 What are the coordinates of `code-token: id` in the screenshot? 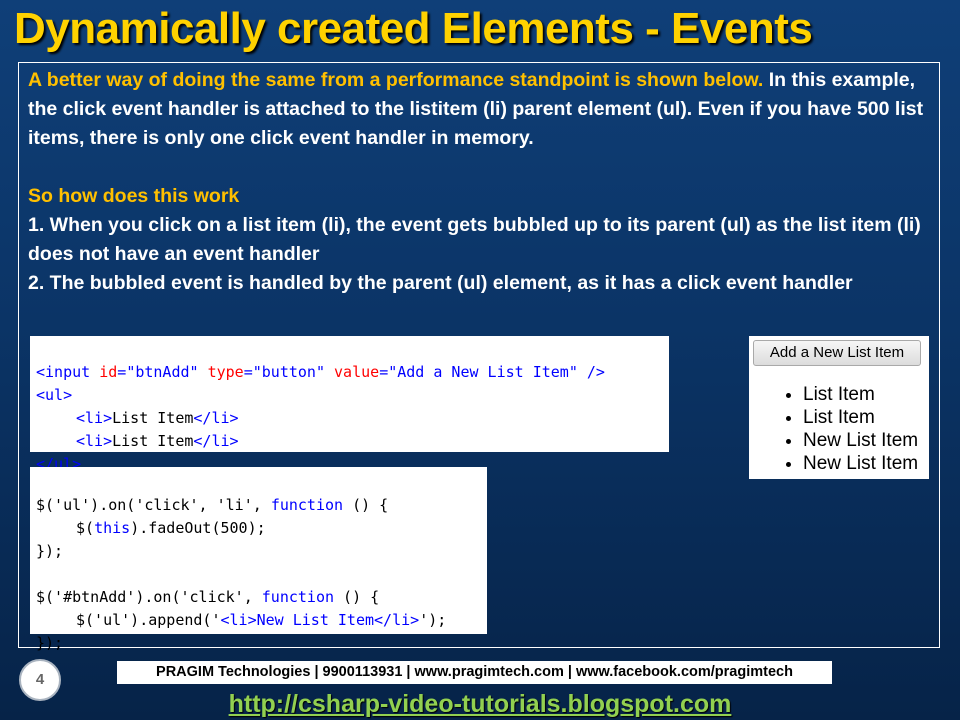 It's located at (108, 372).